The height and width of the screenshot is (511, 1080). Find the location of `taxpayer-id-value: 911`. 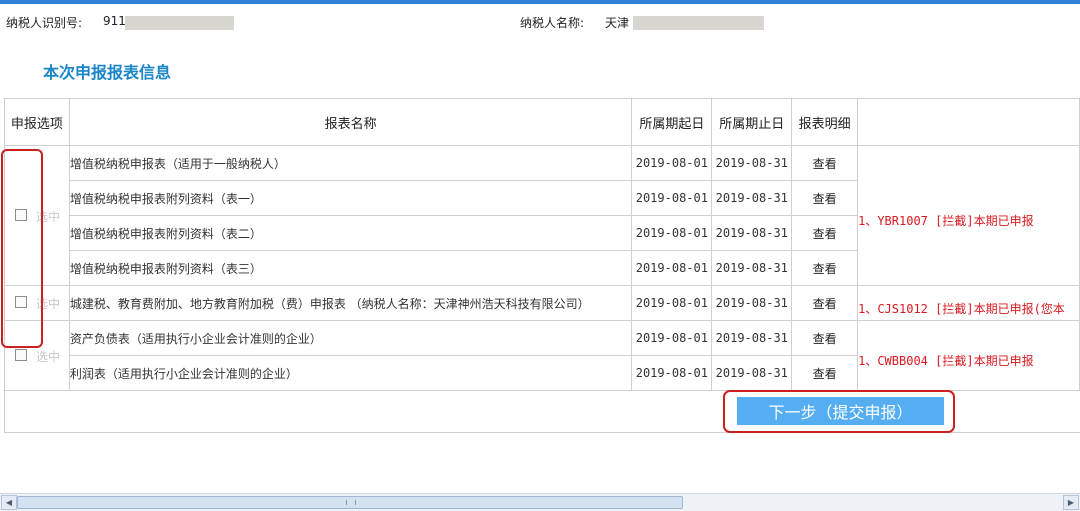

taxpayer-id-value: 911 is located at coordinates (114, 21).